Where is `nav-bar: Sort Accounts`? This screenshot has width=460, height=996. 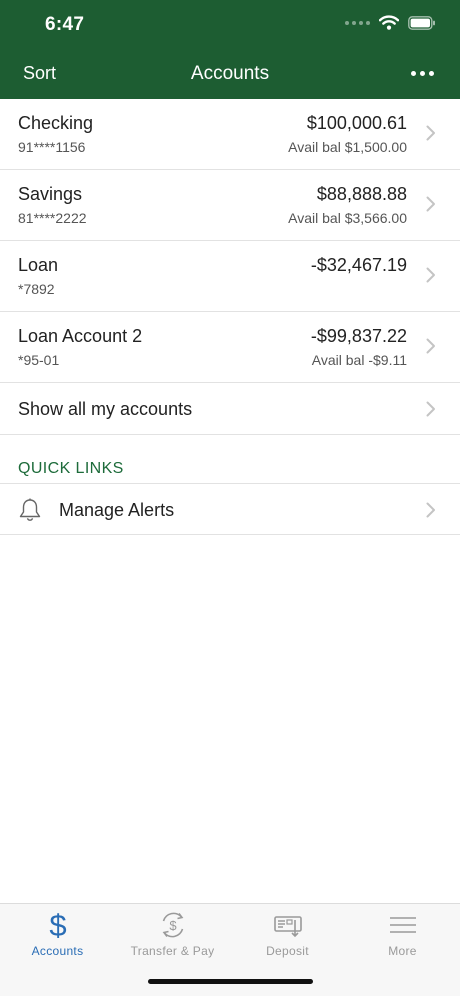
nav-bar: Sort Accounts is located at coordinates (230, 74).